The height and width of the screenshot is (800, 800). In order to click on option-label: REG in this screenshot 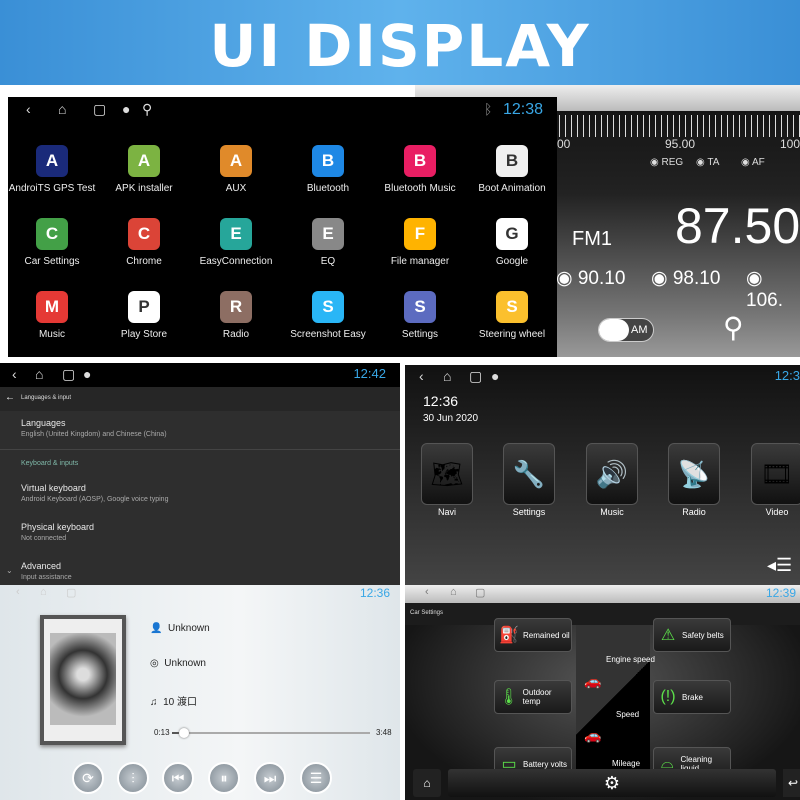, I will do `click(672, 162)`.